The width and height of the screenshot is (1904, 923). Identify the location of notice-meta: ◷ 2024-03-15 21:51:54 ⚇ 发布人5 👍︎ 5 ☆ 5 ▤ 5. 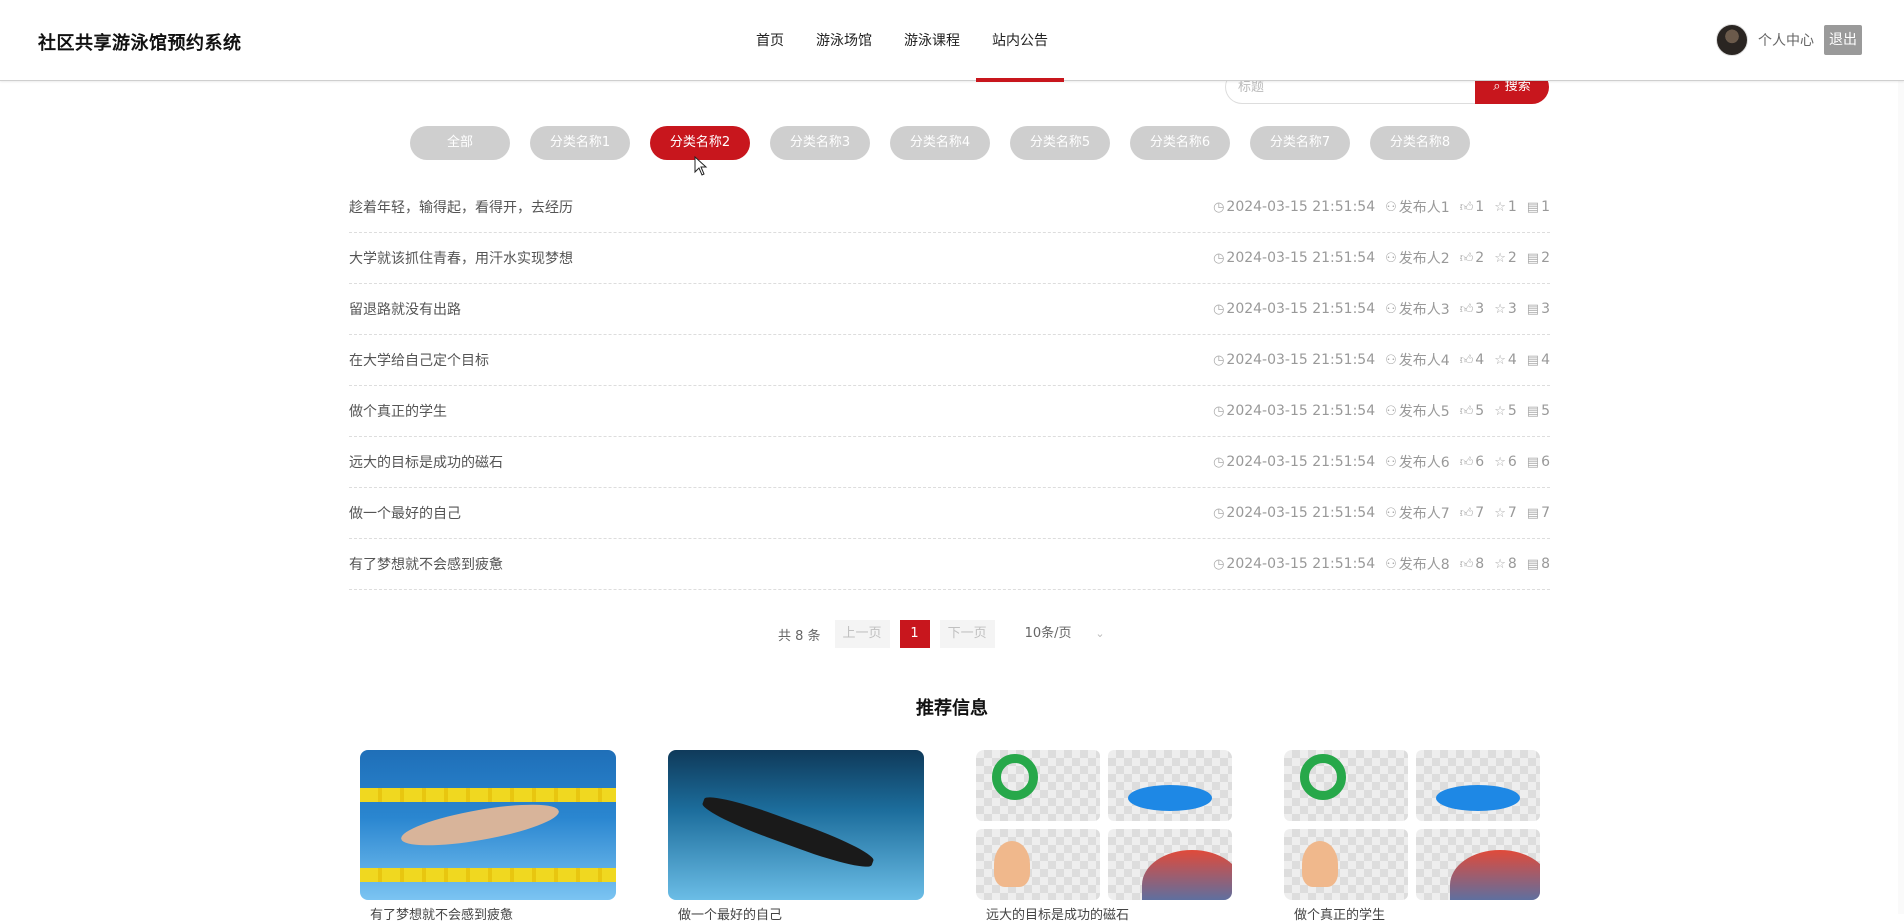
(1381, 411).